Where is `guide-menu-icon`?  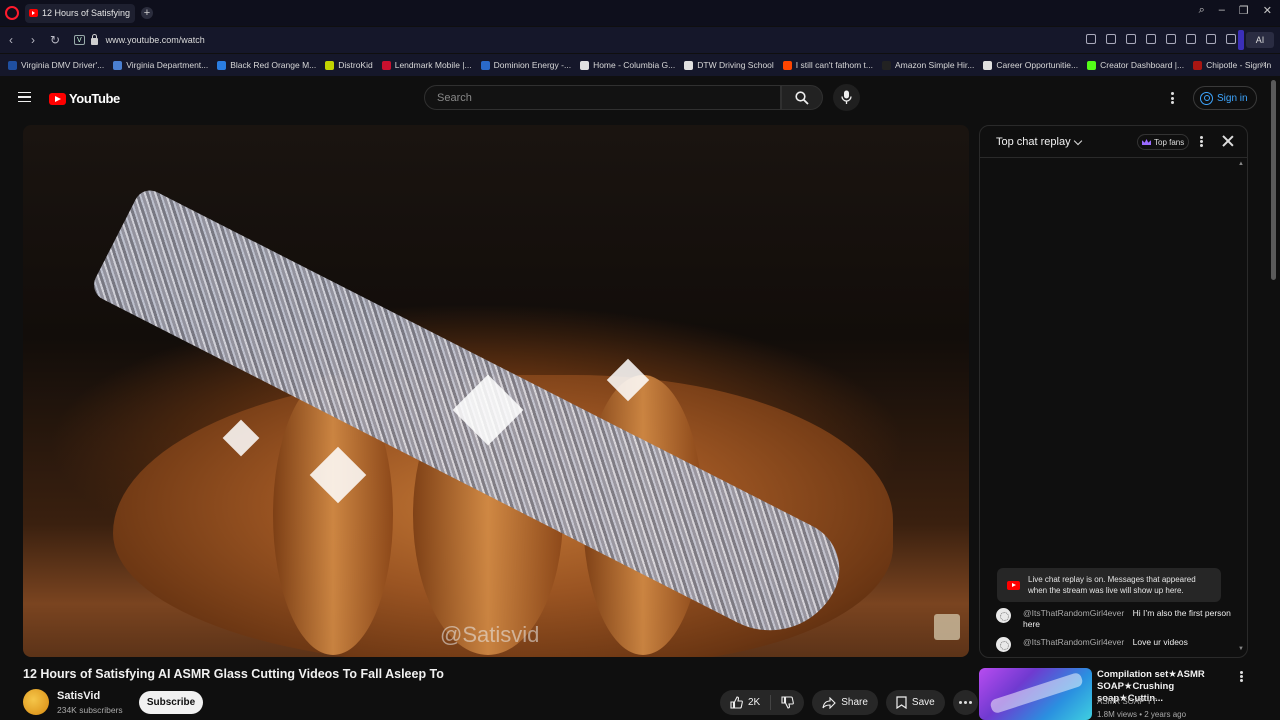
guide-menu-icon is located at coordinates (24, 97).